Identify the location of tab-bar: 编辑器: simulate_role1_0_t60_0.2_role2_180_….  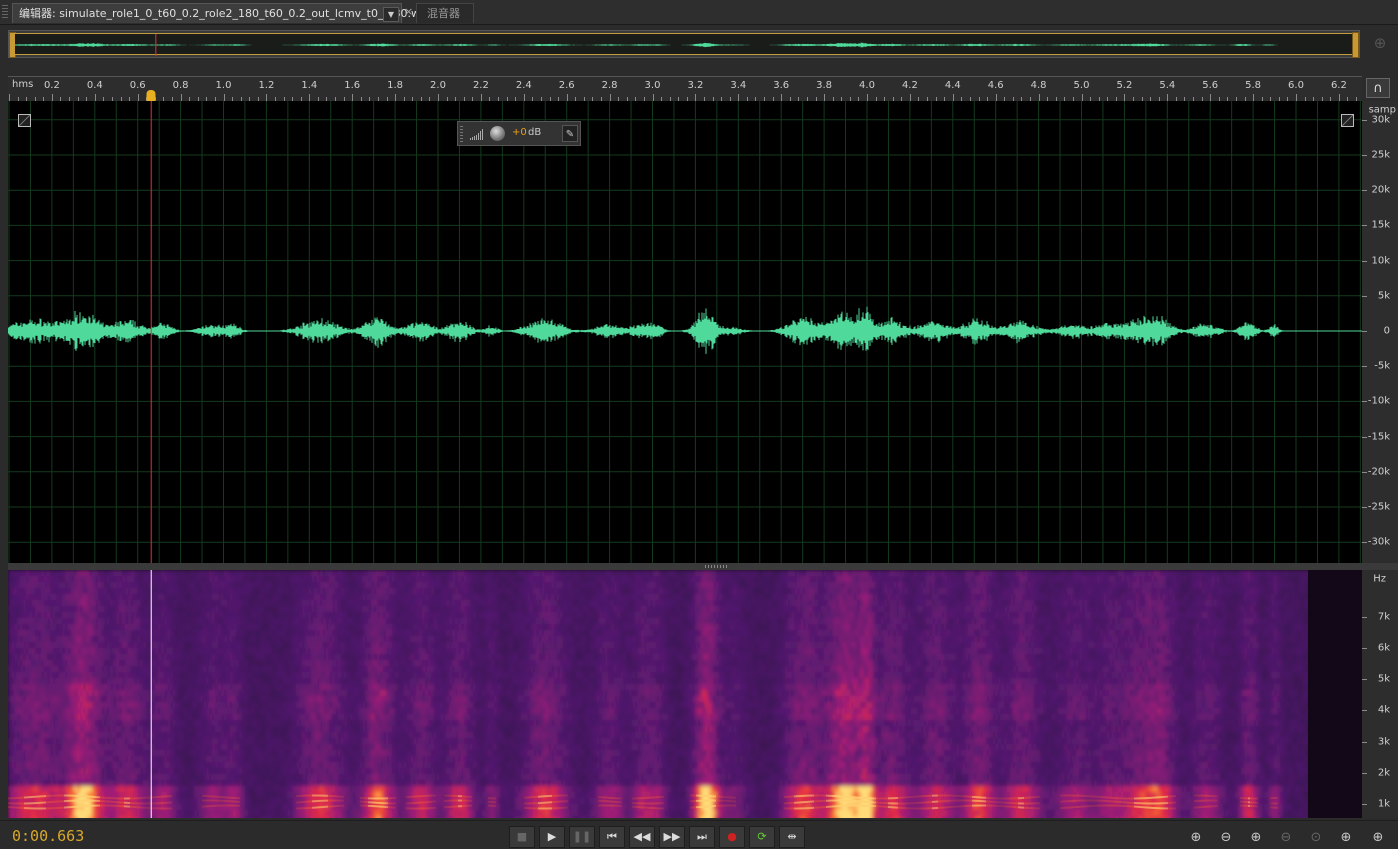
(699, 12).